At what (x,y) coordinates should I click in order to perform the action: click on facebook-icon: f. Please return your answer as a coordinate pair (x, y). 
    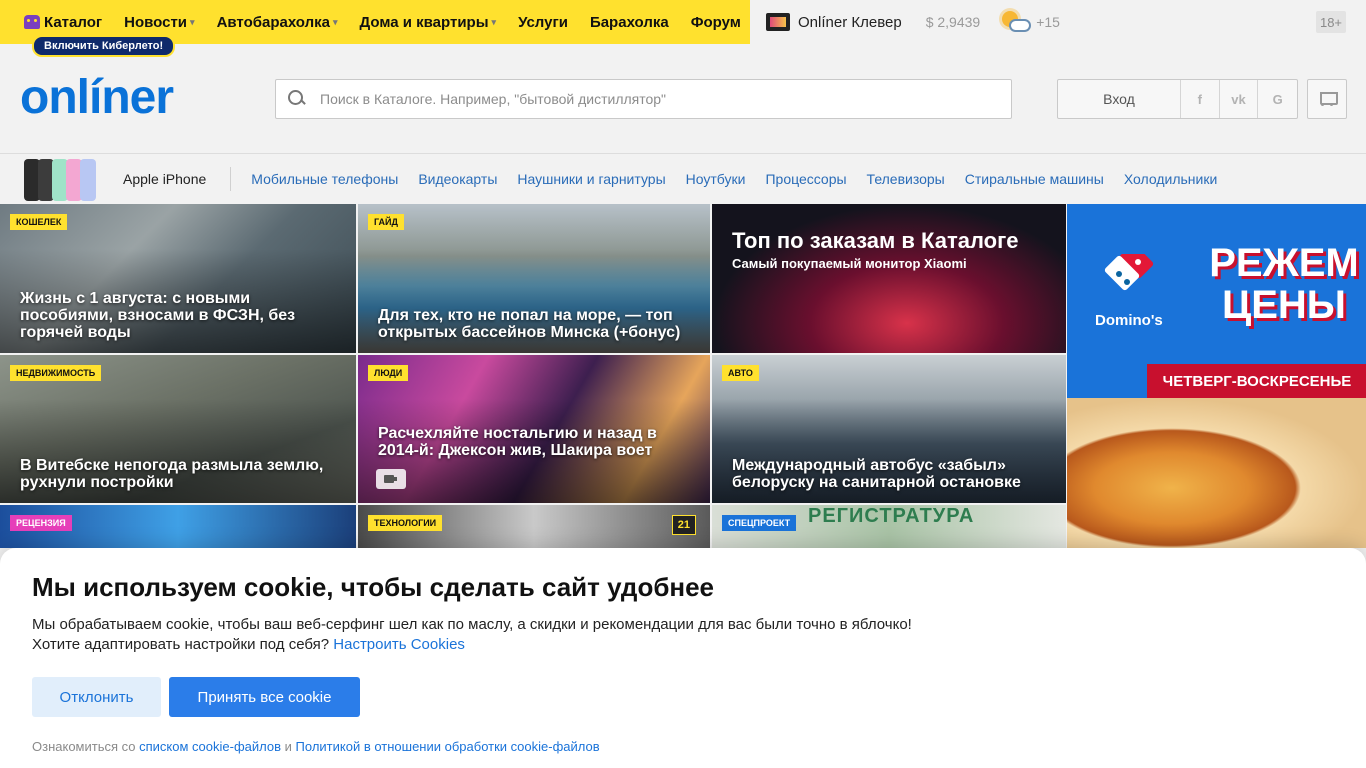
    Looking at the image, I should click on (1200, 99).